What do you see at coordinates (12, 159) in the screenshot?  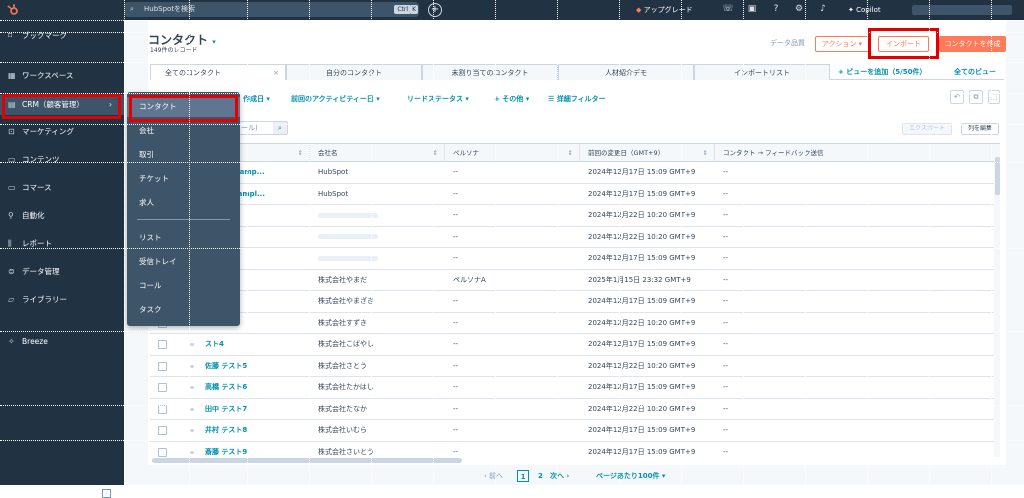 I see `content-icon: ▭` at bounding box center [12, 159].